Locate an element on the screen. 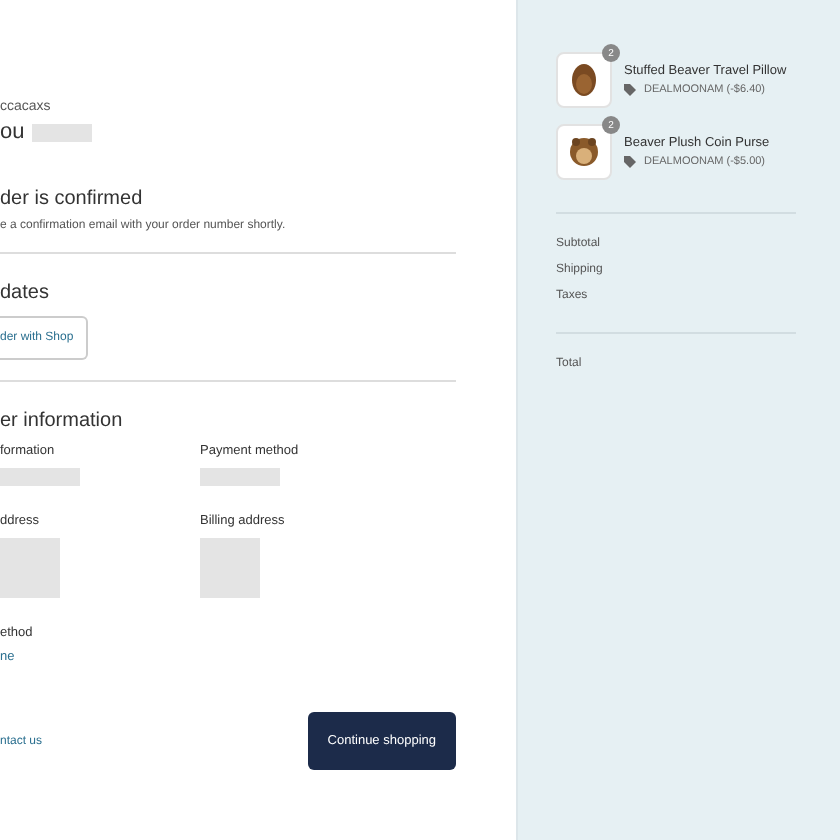  updates-title: dates is located at coordinates (25, 293).